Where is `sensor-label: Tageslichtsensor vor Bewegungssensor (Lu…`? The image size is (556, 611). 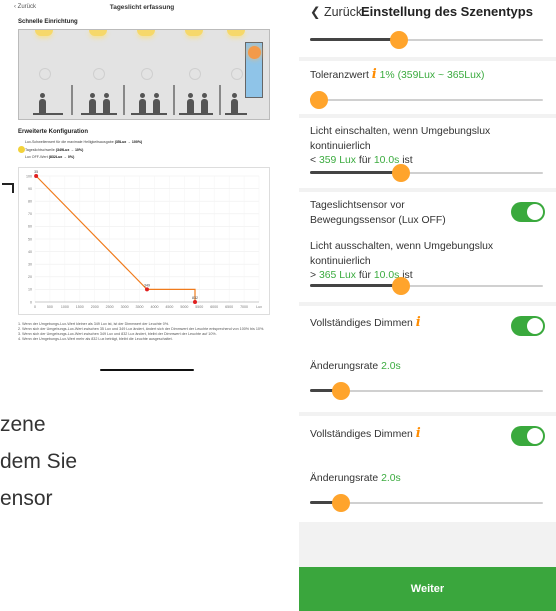
sensor-label: Tageslichtsensor vor Bewegungssensor (Lu… is located at coordinates (378, 213).